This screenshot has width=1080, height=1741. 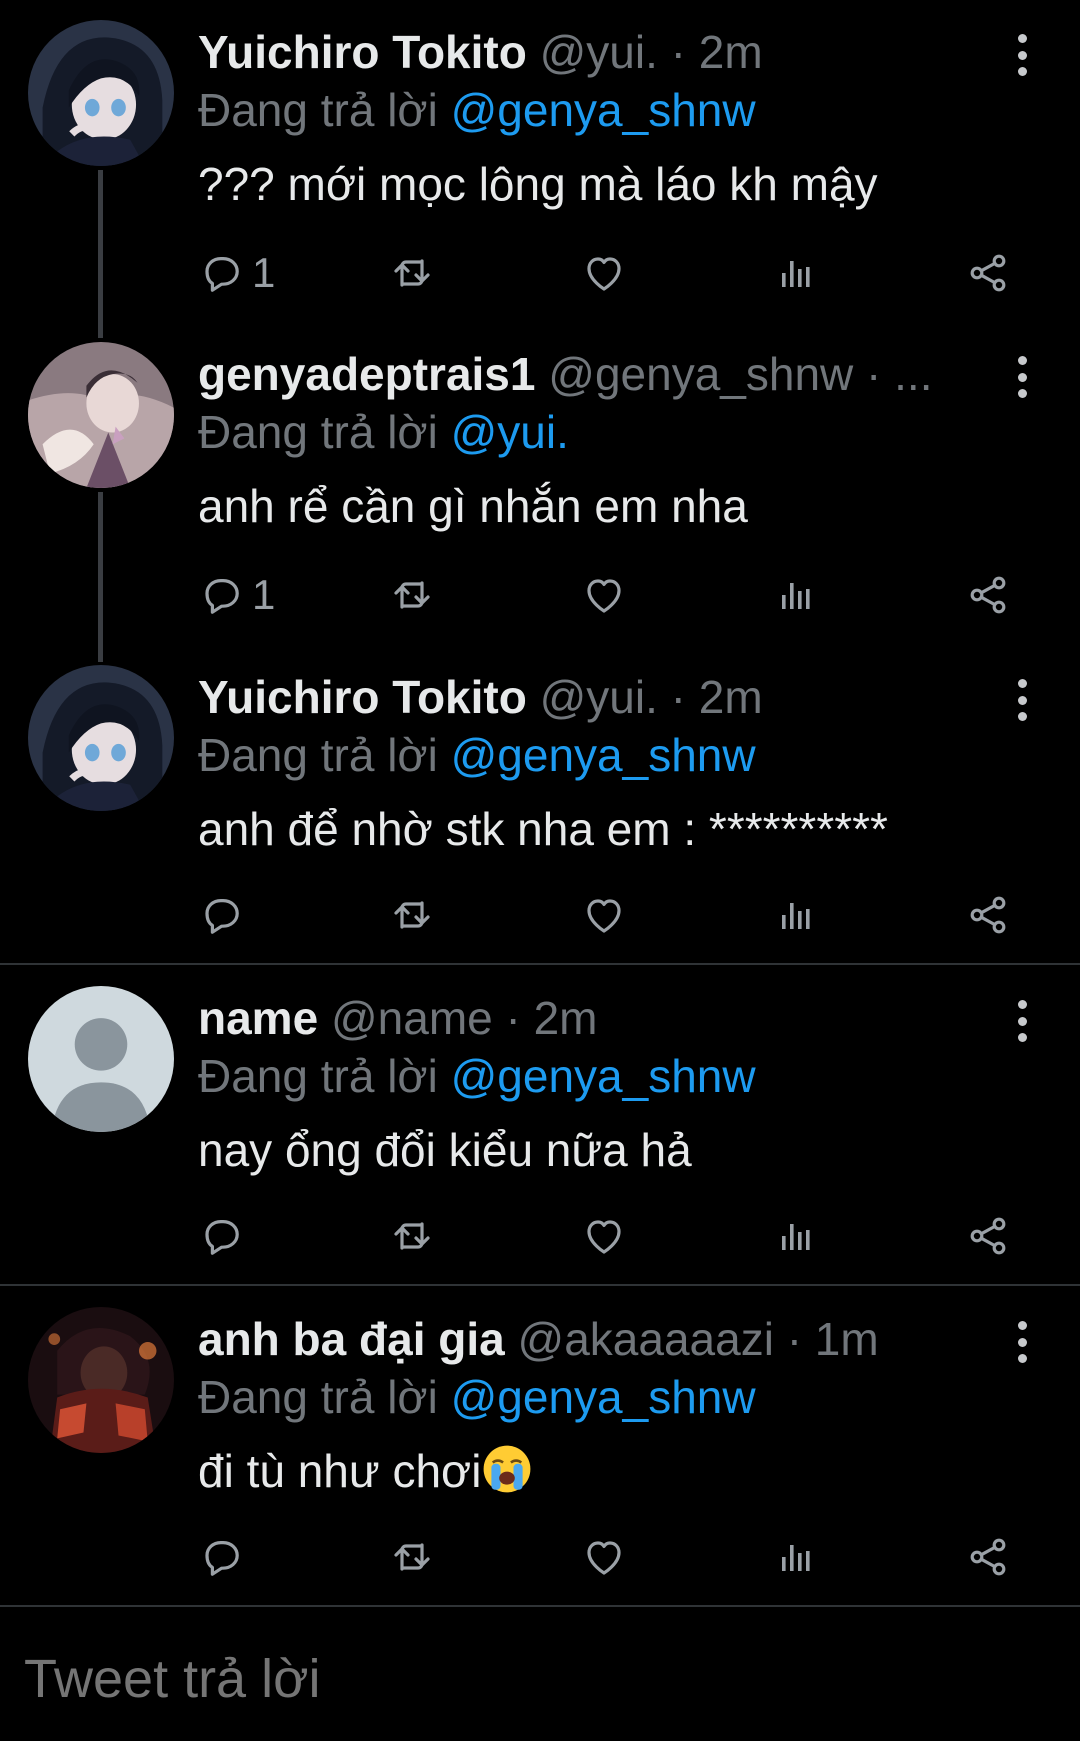 What do you see at coordinates (584, 1471) in the screenshot?
I see `tweet-text-container: đi tù như chơi` at bounding box center [584, 1471].